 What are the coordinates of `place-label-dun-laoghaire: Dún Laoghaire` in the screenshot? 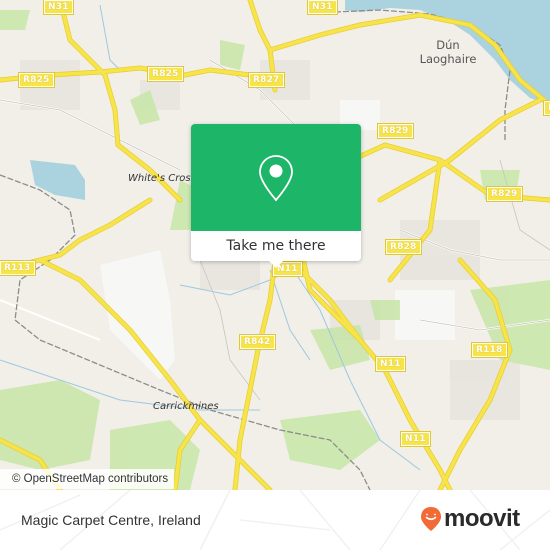 It's located at (448, 52).